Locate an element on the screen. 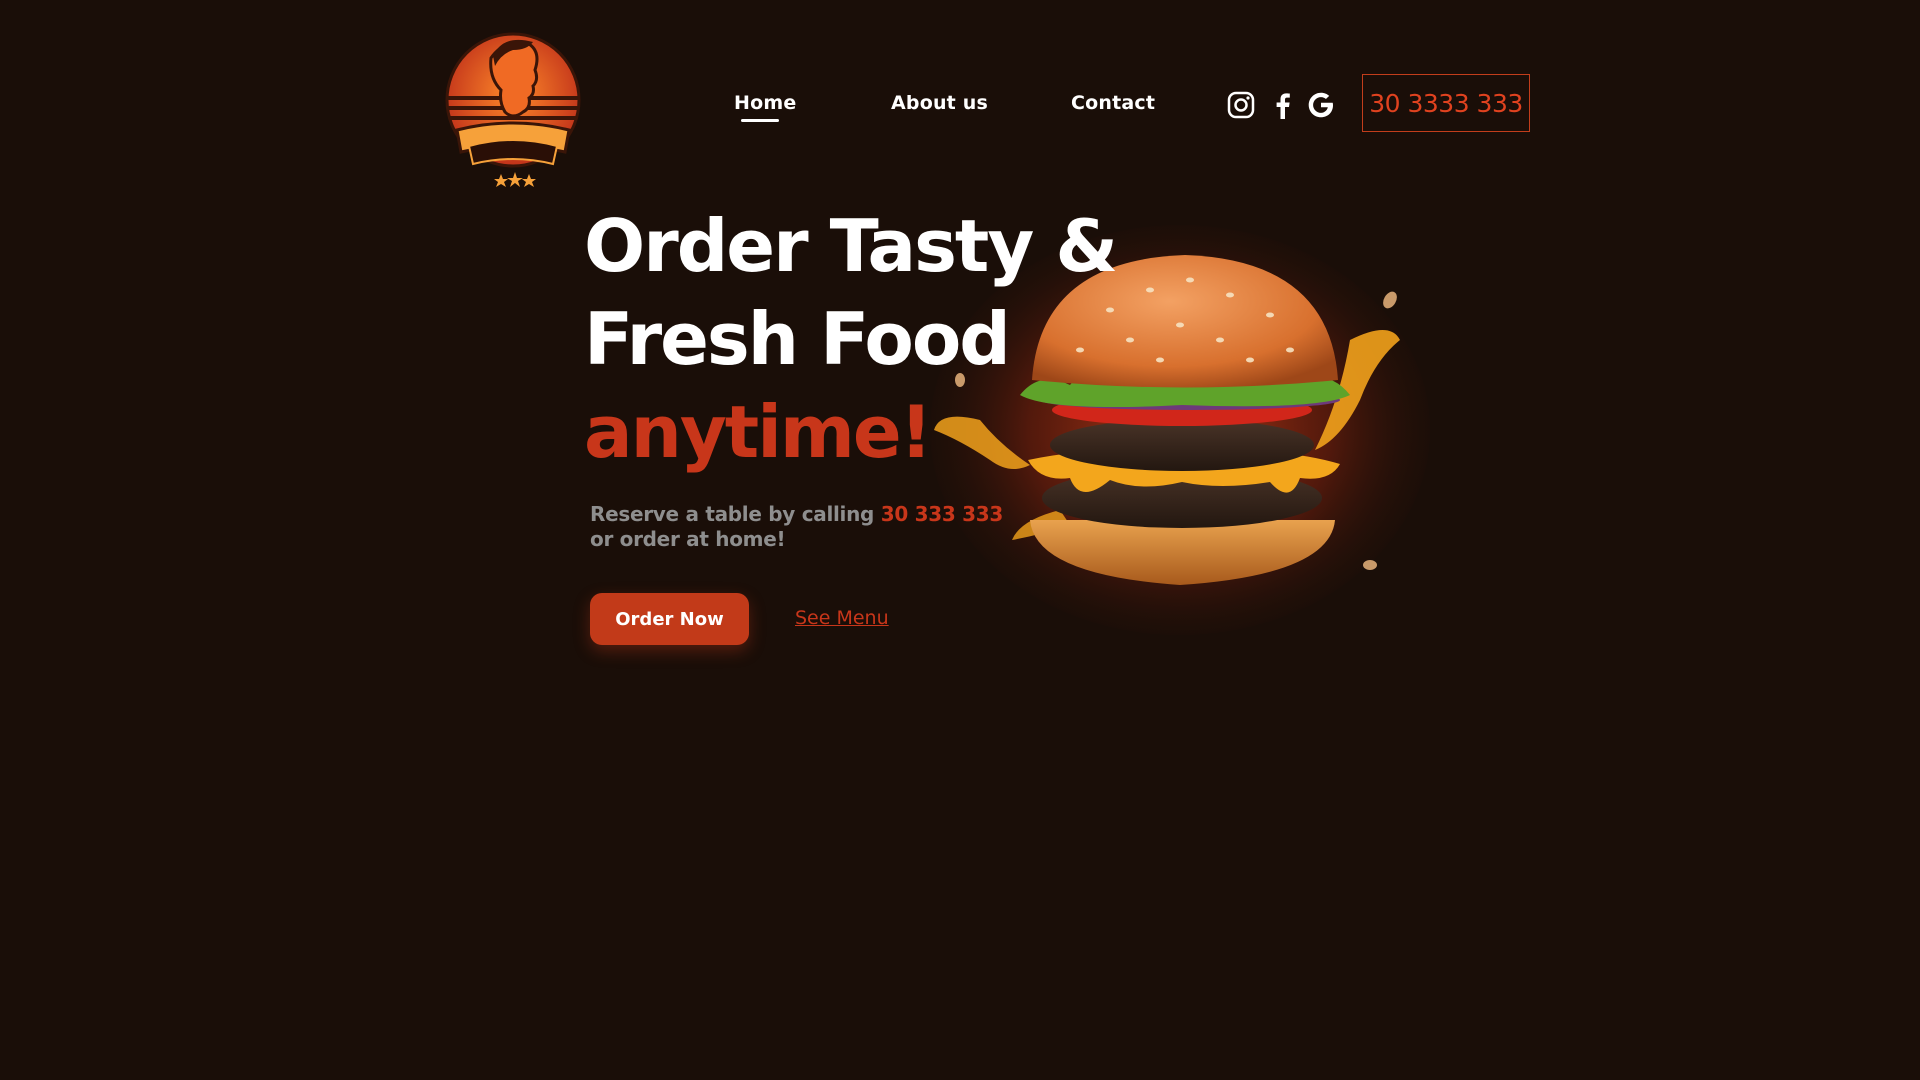 The height and width of the screenshot is (1080, 1920). facebook-icon is located at coordinates (1283, 105).